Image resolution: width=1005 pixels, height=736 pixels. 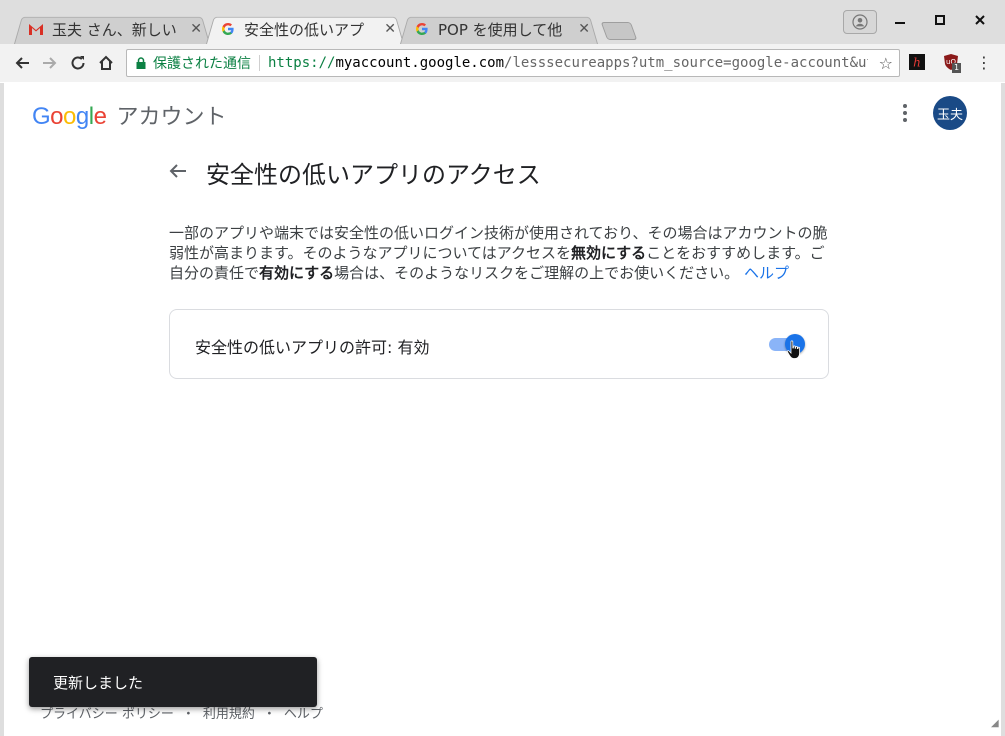 I want to click on omnibox-divider, so click(x=259, y=63).